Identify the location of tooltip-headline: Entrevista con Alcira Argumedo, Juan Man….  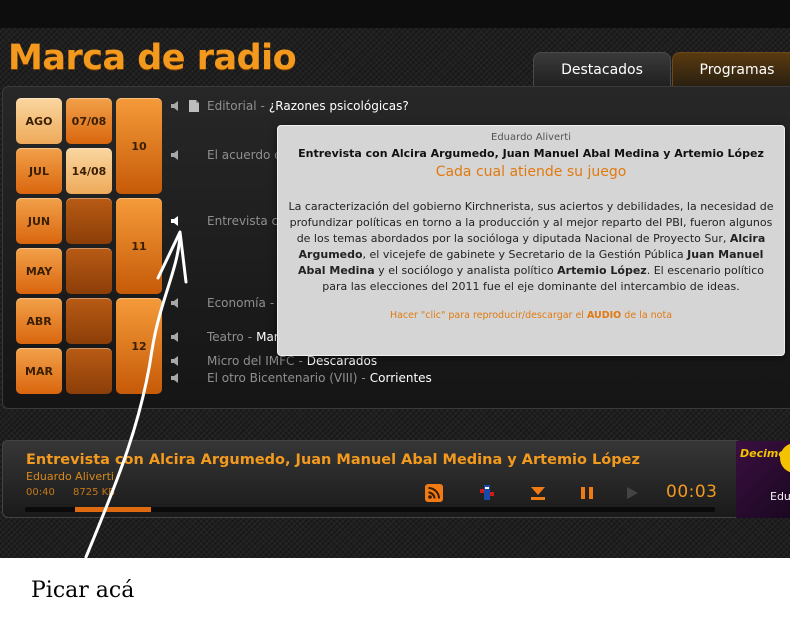
(531, 153).